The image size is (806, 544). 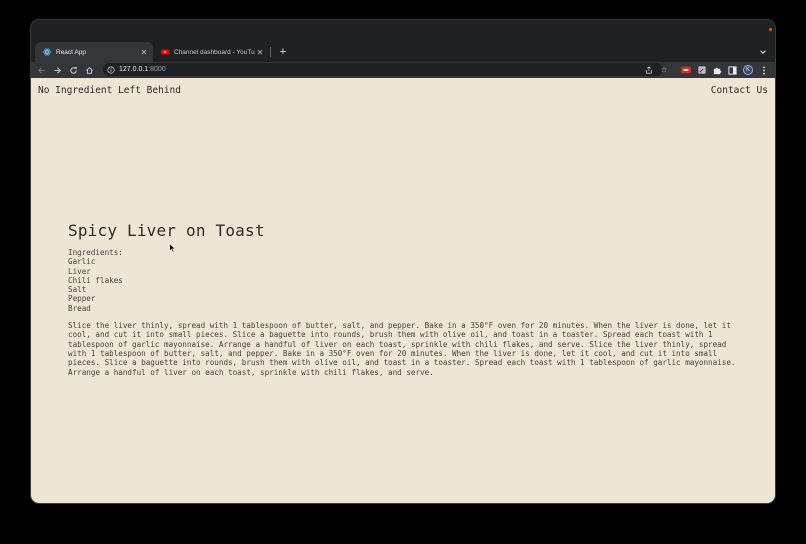 I want to click on mouse-cursor-icon, so click(x=172, y=248).